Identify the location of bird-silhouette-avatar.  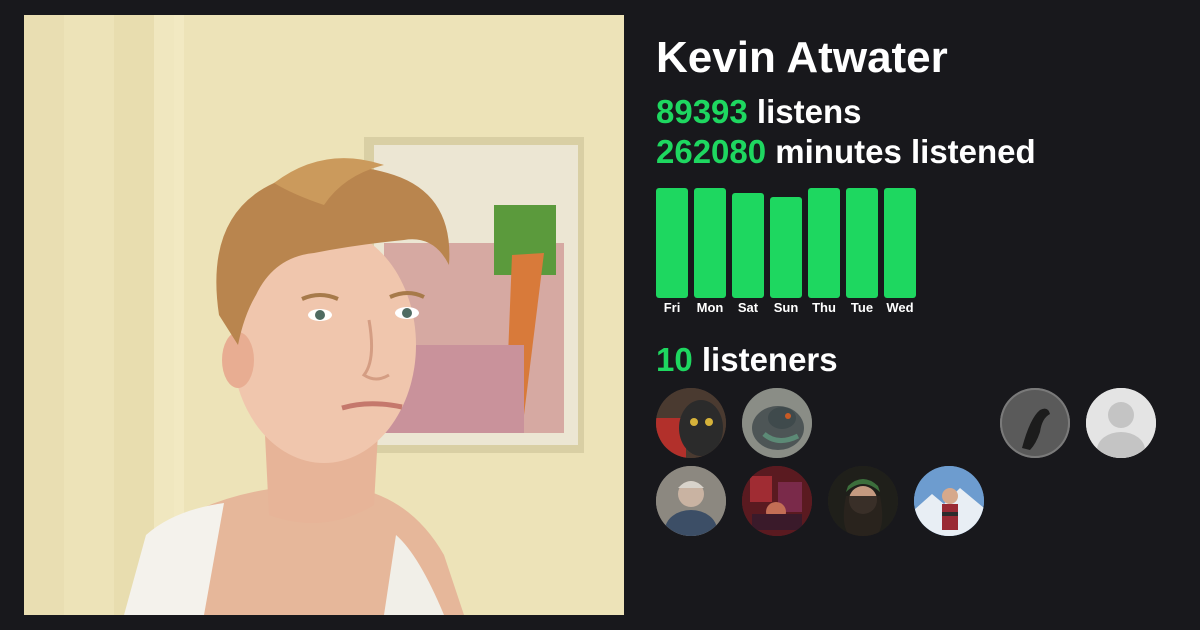
(1035, 423).